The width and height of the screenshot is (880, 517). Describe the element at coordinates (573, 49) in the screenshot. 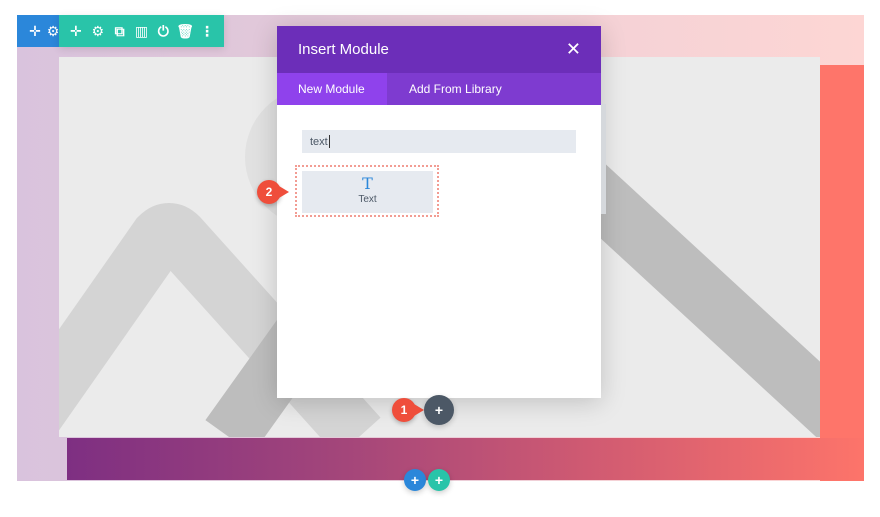

I see `close-icon: ✕` at that location.